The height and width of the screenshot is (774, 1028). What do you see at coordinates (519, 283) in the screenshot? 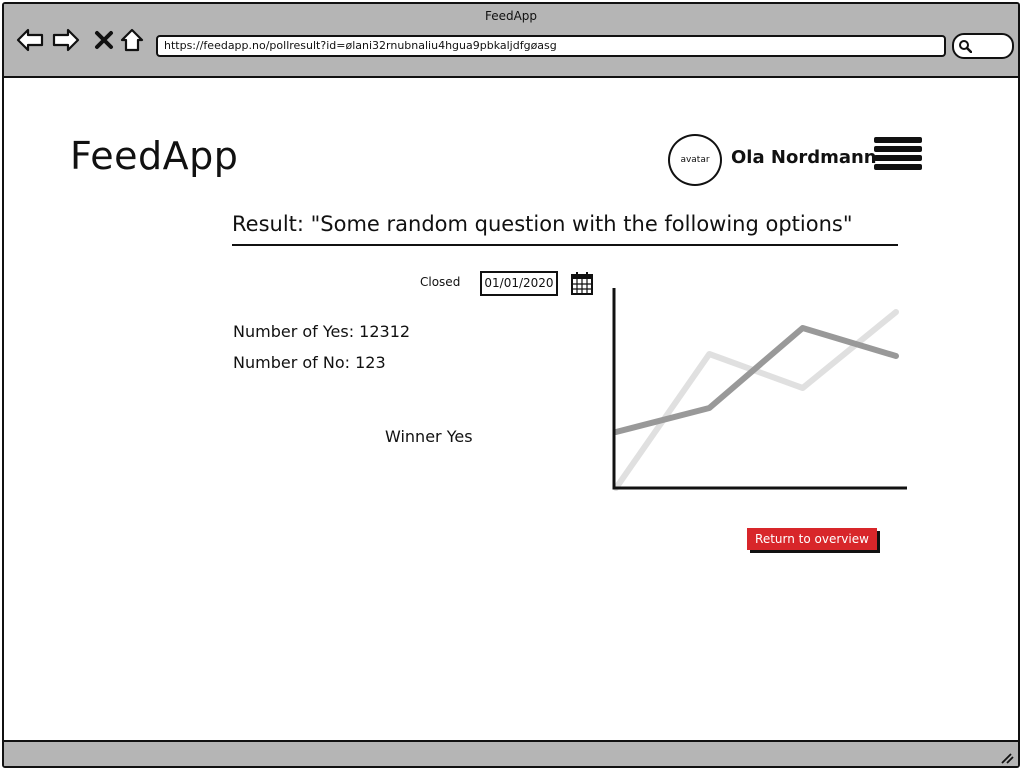
I see `closed-date-field: 01/01/2020` at bounding box center [519, 283].